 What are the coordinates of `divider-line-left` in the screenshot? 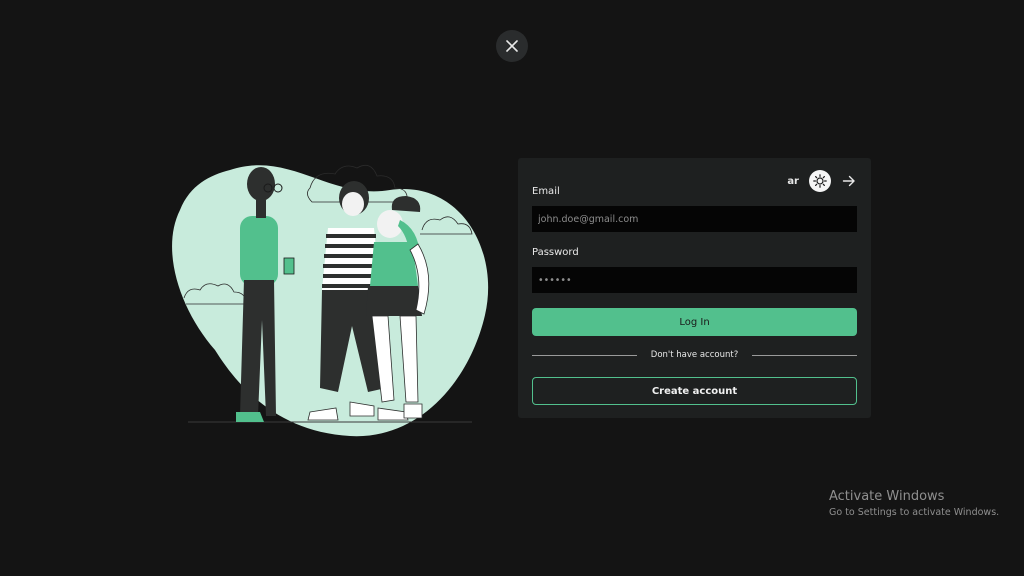 It's located at (584, 355).